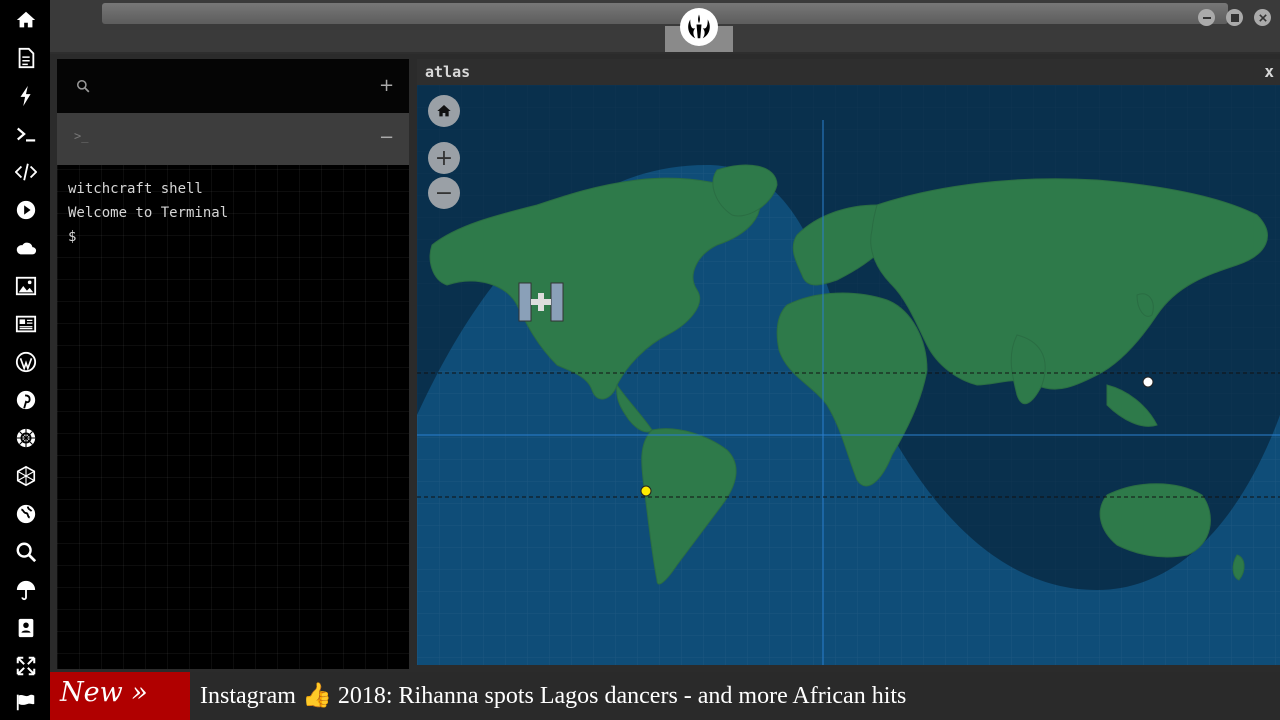  Describe the element at coordinates (1262, 17) in the screenshot. I see `close-button` at that location.